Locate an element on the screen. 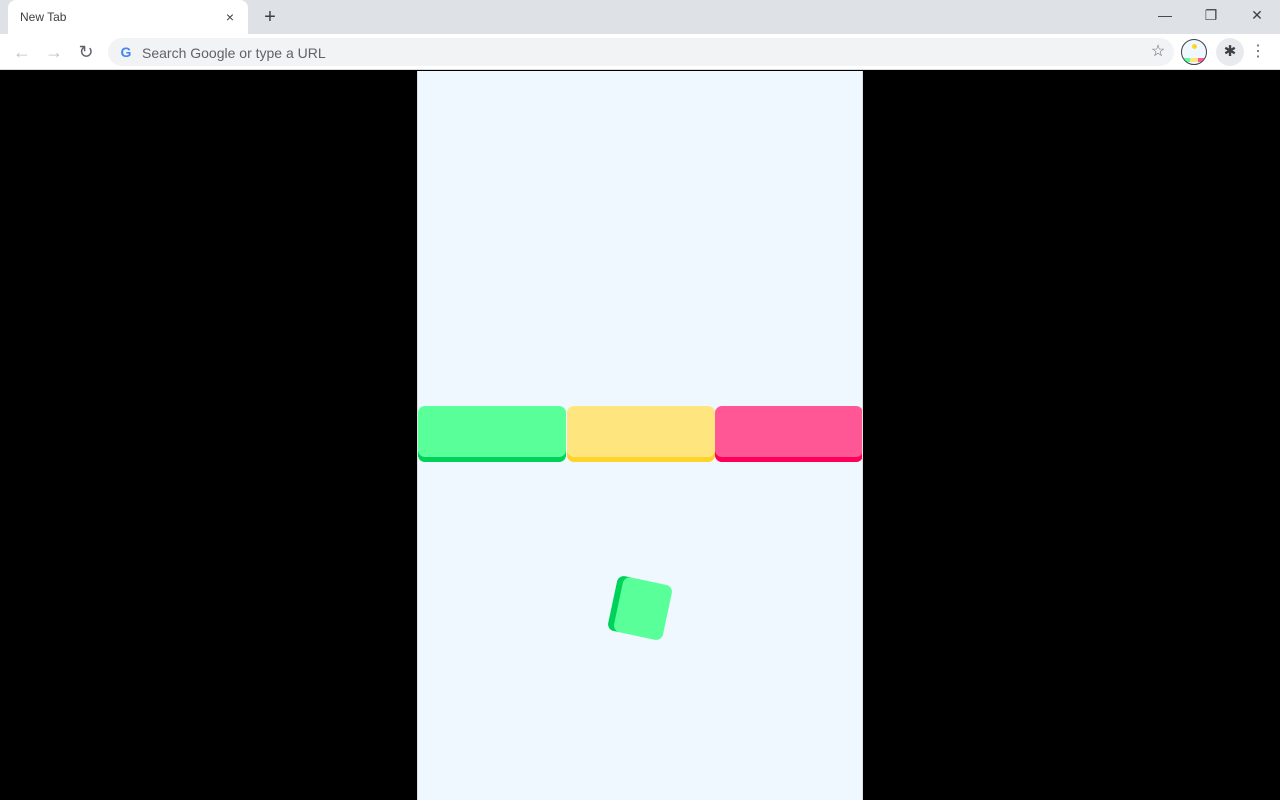 The image size is (1280, 800). reload-icon: ↻ is located at coordinates (86, 52).